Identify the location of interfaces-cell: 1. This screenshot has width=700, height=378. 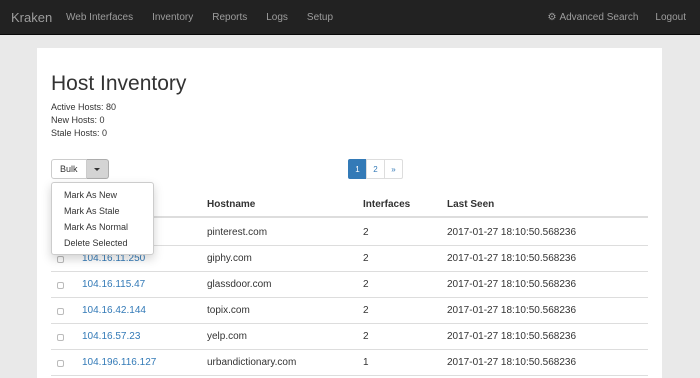
(366, 362).